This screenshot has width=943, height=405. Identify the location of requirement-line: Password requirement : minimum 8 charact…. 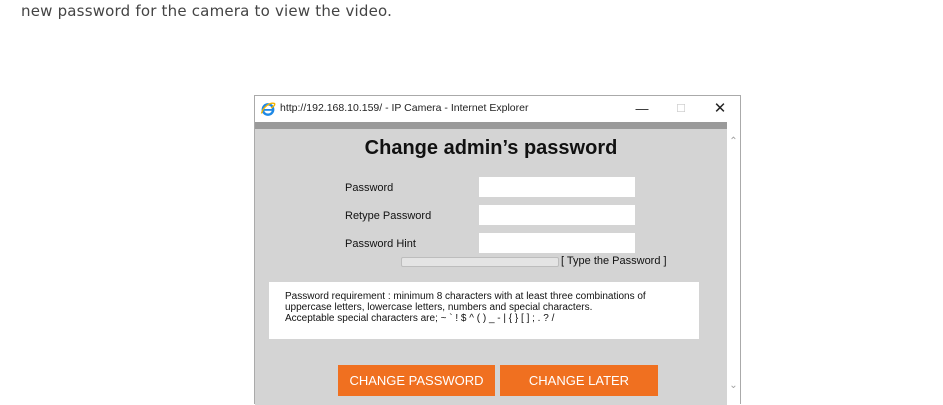
(465, 296).